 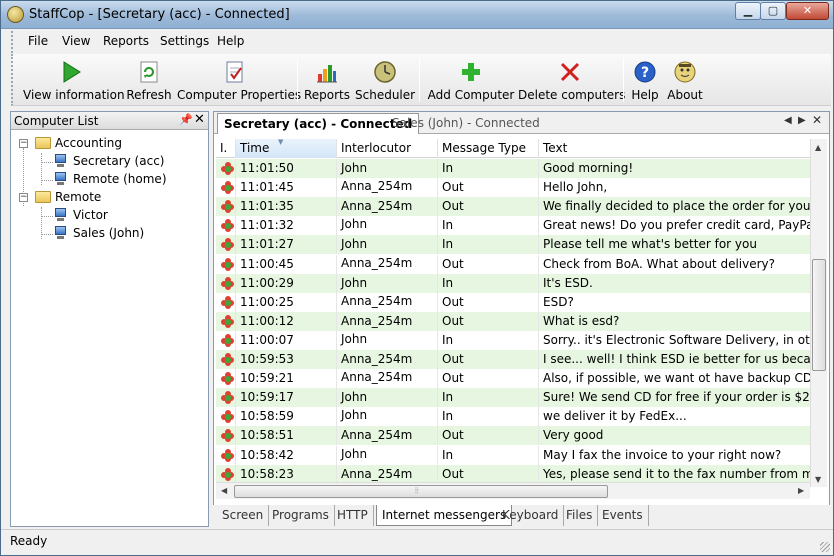 What do you see at coordinates (184, 41) in the screenshot?
I see `menu-settings: Settings` at bounding box center [184, 41].